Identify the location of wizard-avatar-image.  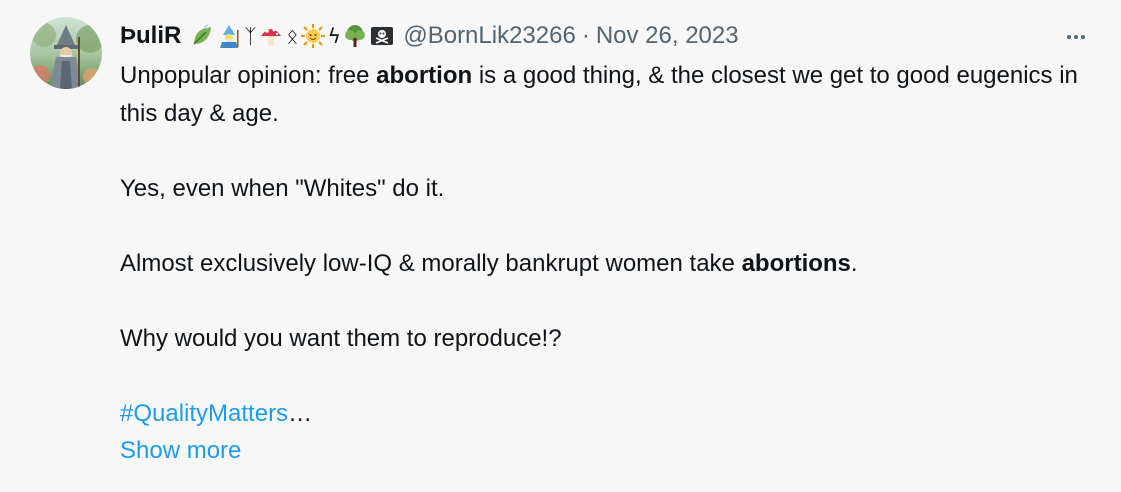
(66, 53).